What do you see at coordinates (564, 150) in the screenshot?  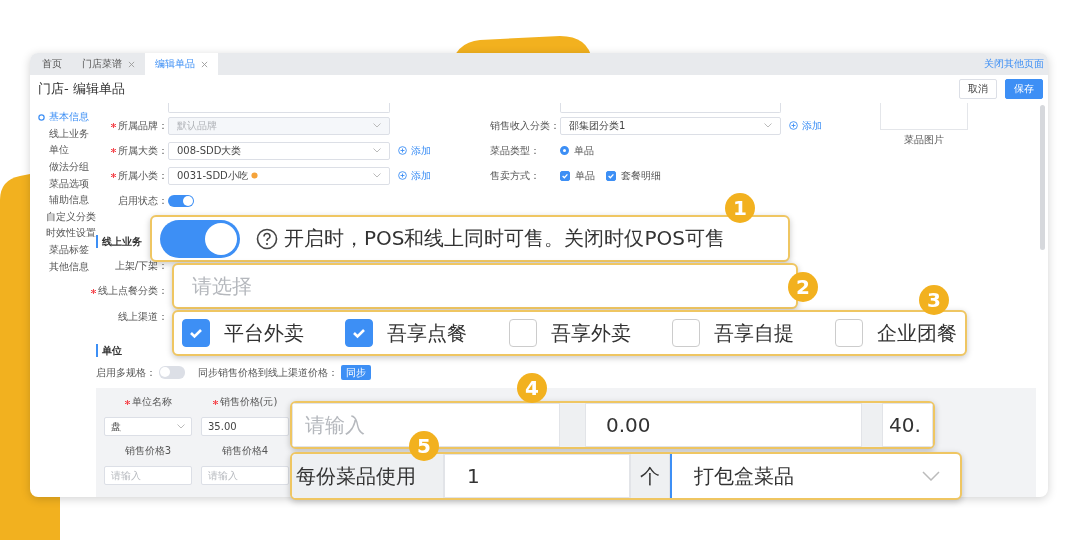 I see `radio-button` at bounding box center [564, 150].